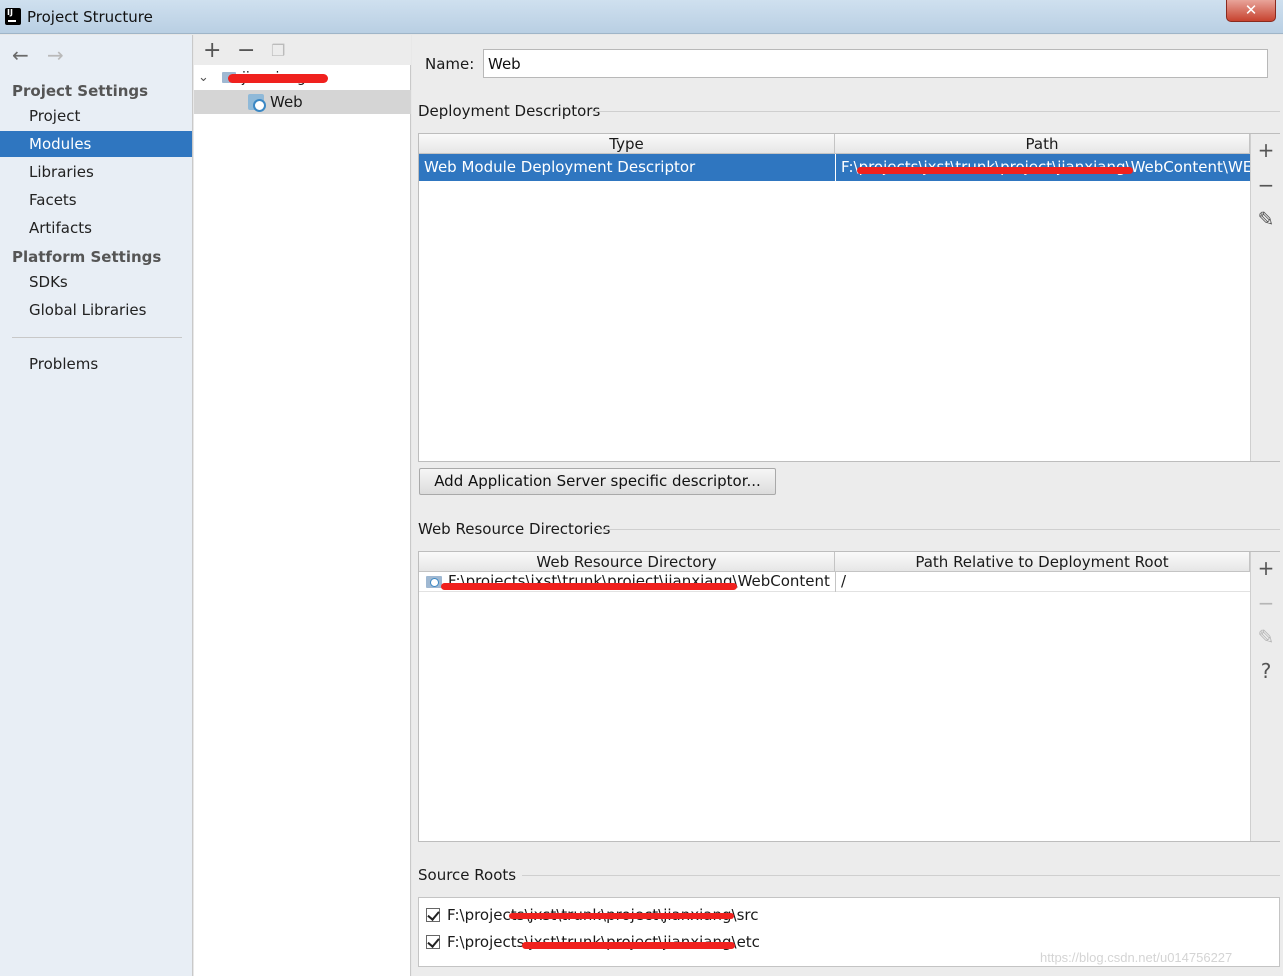 This screenshot has width=1283, height=976. I want to click on watermark-text: https://blog.csdn.net/u014756227, so click(1136, 957).